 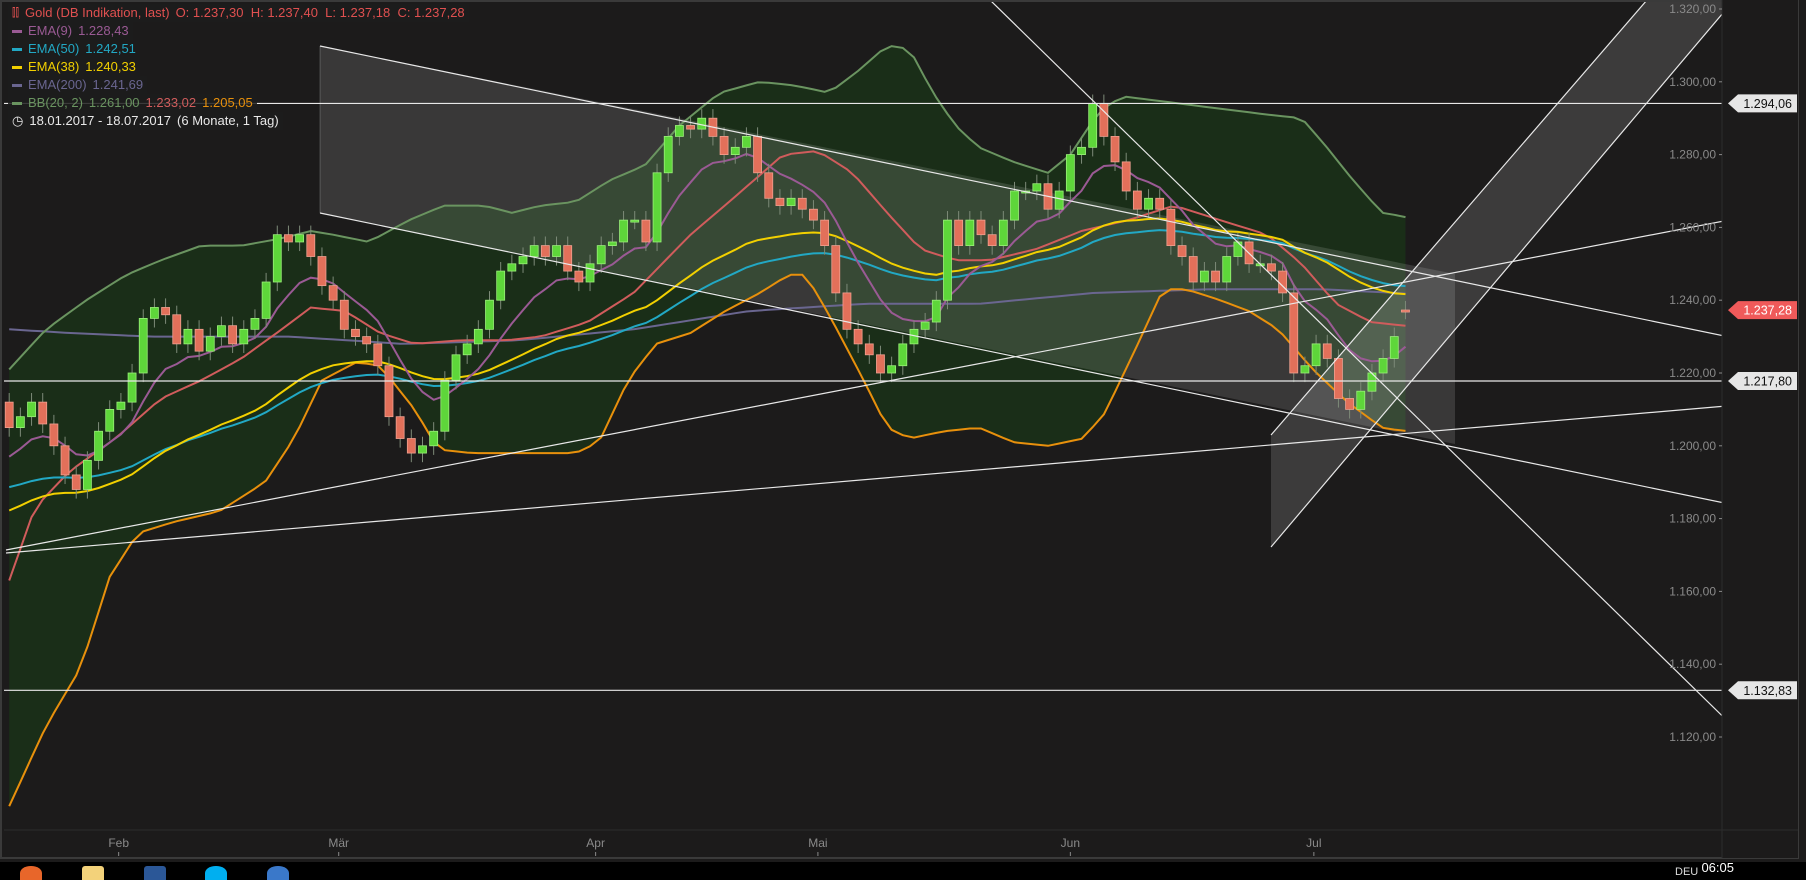 I want to click on ema200-label: EMA(200), so click(x=57, y=84).